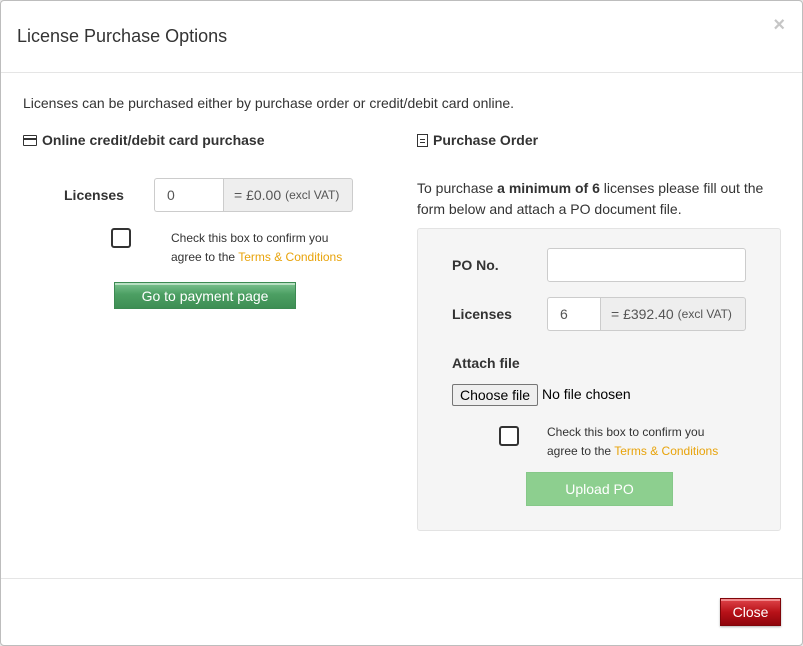 This screenshot has height=646, width=803. Describe the element at coordinates (495, 395) in the screenshot. I see `choose-file-button: Choose file` at that location.